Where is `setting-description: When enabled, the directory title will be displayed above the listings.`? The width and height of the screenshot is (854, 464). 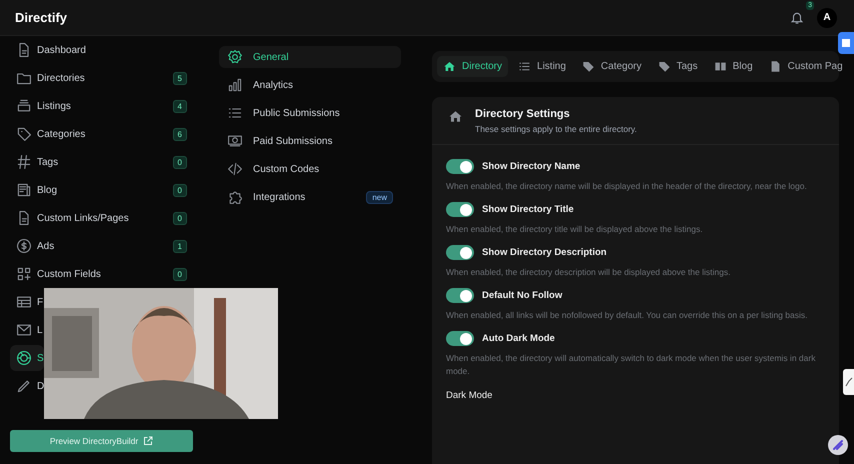 setting-description: When enabled, the directory title will be displayed above the listings. is located at coordinates (575, 229).